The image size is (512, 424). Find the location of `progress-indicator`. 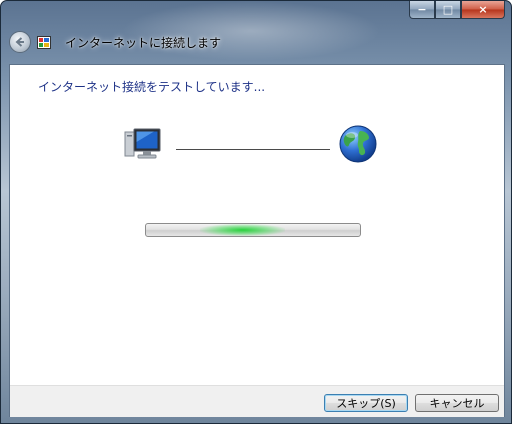

progress-indicator is located at coordinates (242, 230).